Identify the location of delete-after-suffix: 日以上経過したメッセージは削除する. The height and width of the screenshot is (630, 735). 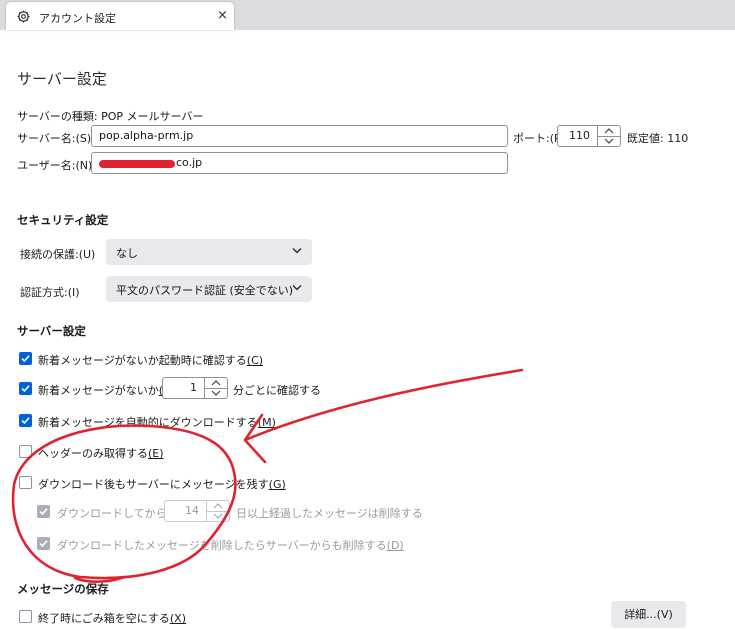
(329, 513).